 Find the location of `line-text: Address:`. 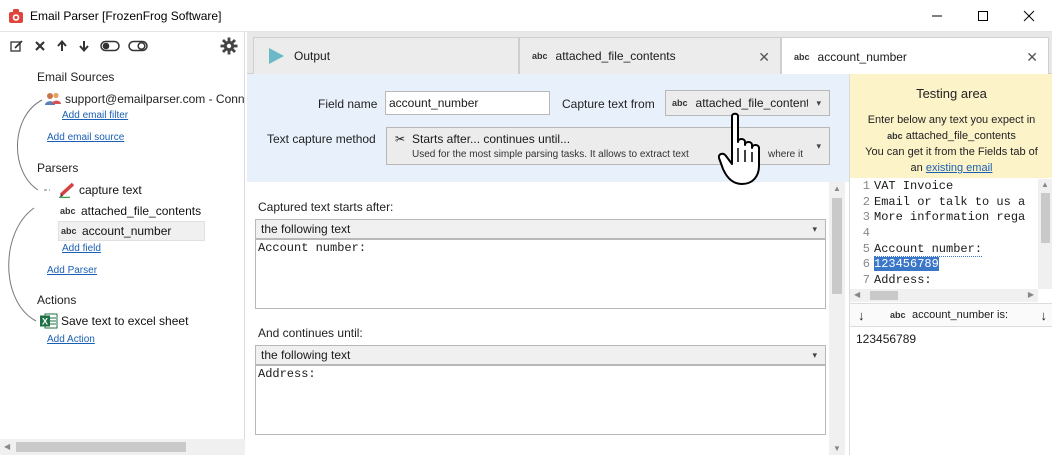

line-text: Address: is located at coordinates (903, 280).